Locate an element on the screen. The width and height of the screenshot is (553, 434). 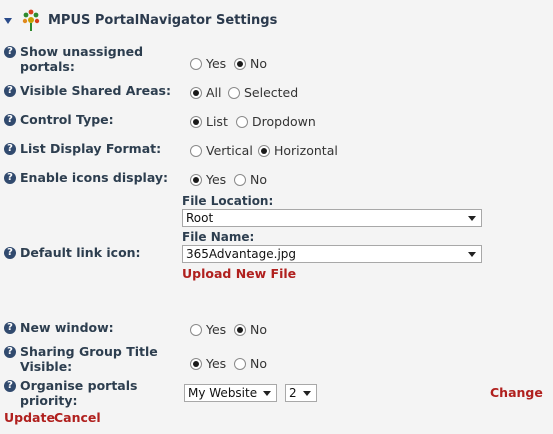
page-title: MPUS PortalNavigator Settings is located at coordinates (163, 20).